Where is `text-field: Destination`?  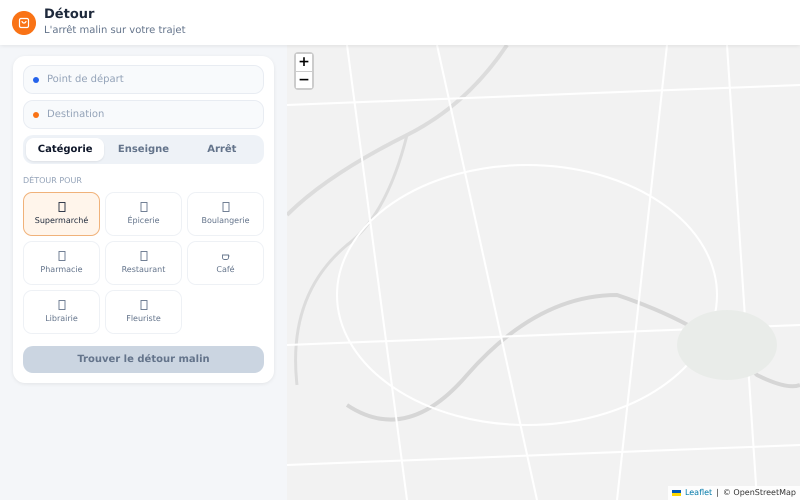 text-field: Destination is located at coordinates (143, 114).